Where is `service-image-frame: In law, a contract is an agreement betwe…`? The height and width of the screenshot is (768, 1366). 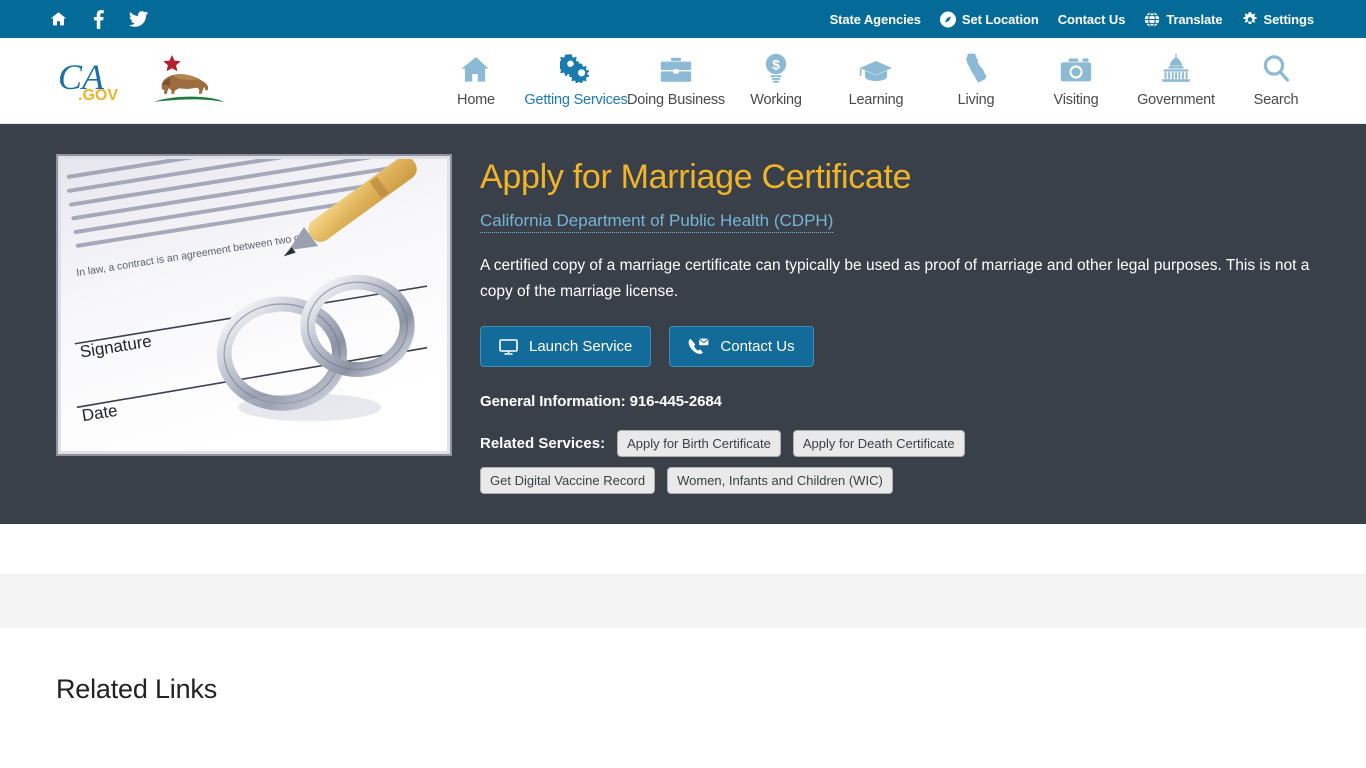
service-image-frame: In law, a contract is an agreement betwe… is located at coordinates (254, 305).